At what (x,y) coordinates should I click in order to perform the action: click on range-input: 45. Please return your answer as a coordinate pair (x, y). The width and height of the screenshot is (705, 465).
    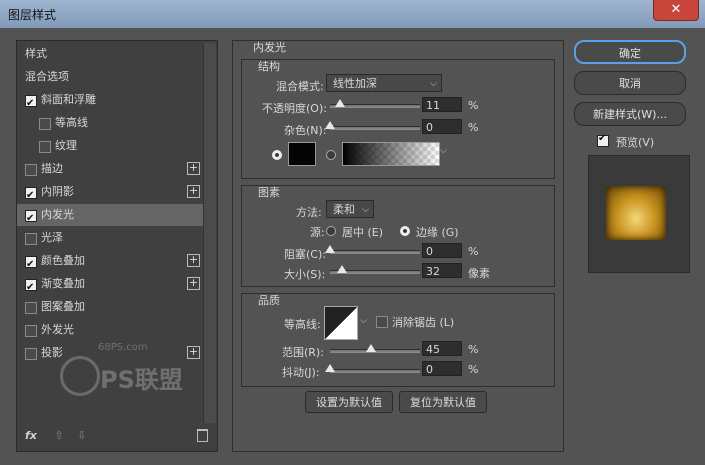
    Looking at the image, I should click on (442, 348).